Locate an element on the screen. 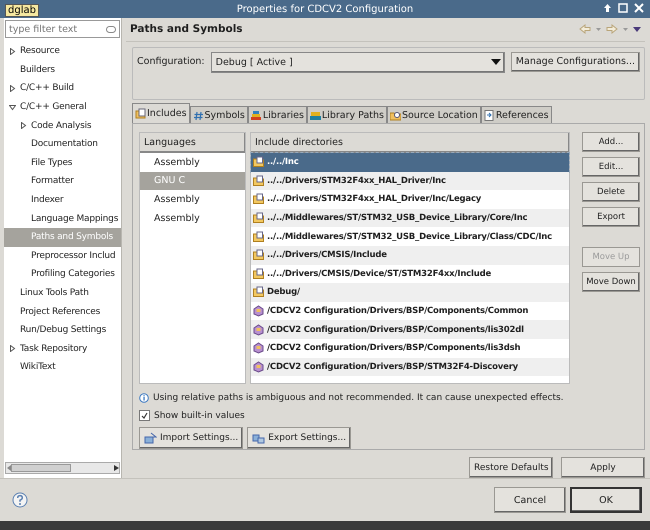 The height and width of the screenshot is (530, 650). export-icon is located at coordinates (259, 438).